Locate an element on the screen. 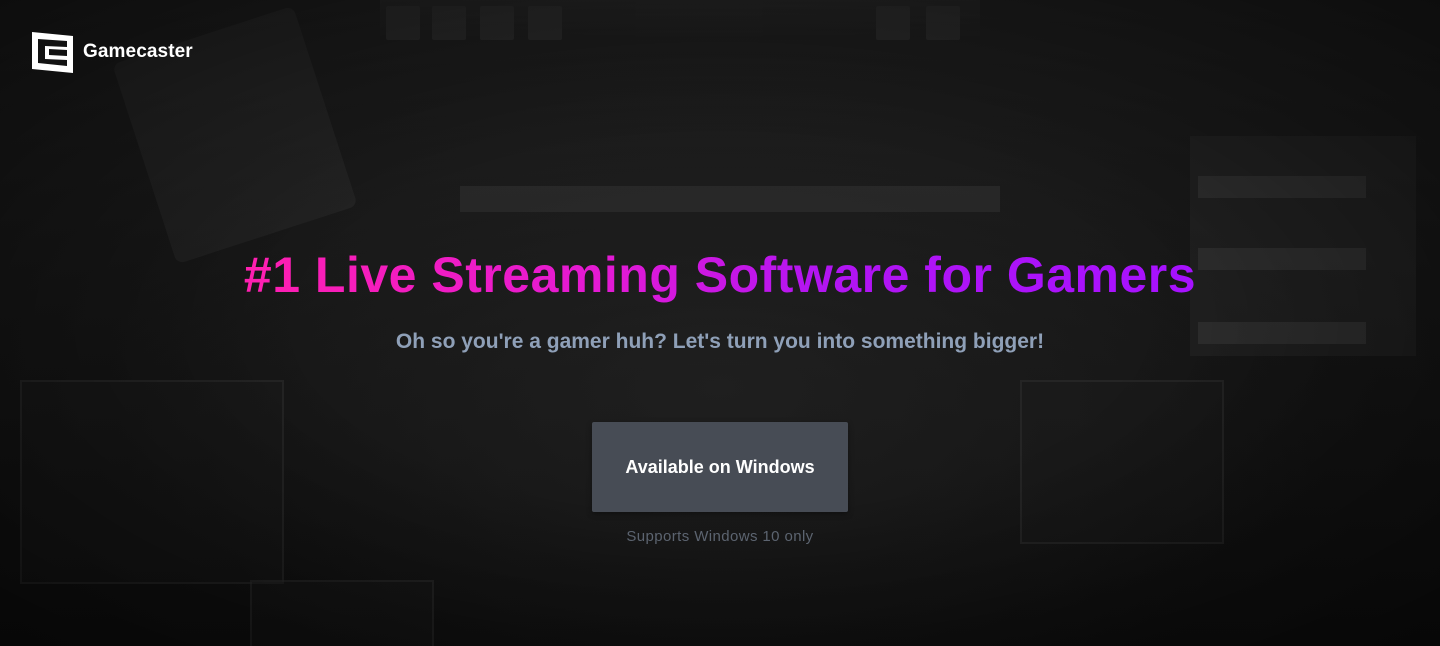 This screenshot has height=646, width=1440. download-windows-button: Available on Windows is located at coordinates (720, 467).